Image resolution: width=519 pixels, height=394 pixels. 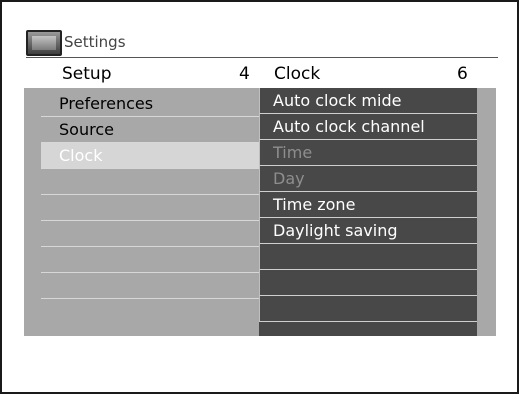 What do you see at coordinates (368, 205) in the screenshot?
I see `submenu-item-time-zone: Time zone` at bounding box center [368, 205].